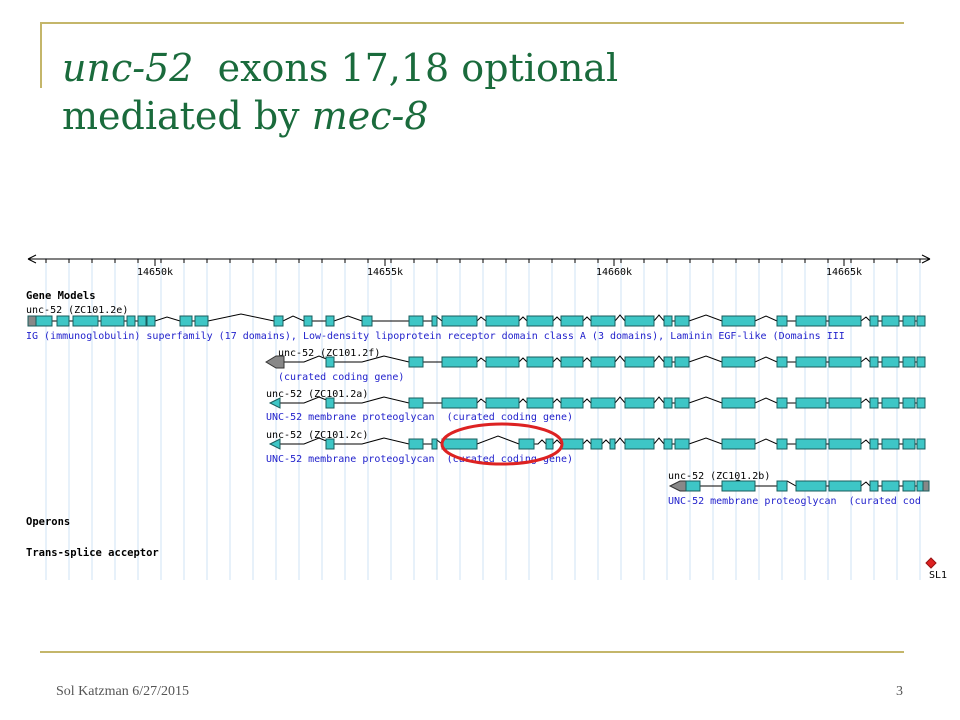  Describe the element at coordinates (406, 68) in the screenshot. I see `title-line1-text: exons 17,18 optional` at that location.